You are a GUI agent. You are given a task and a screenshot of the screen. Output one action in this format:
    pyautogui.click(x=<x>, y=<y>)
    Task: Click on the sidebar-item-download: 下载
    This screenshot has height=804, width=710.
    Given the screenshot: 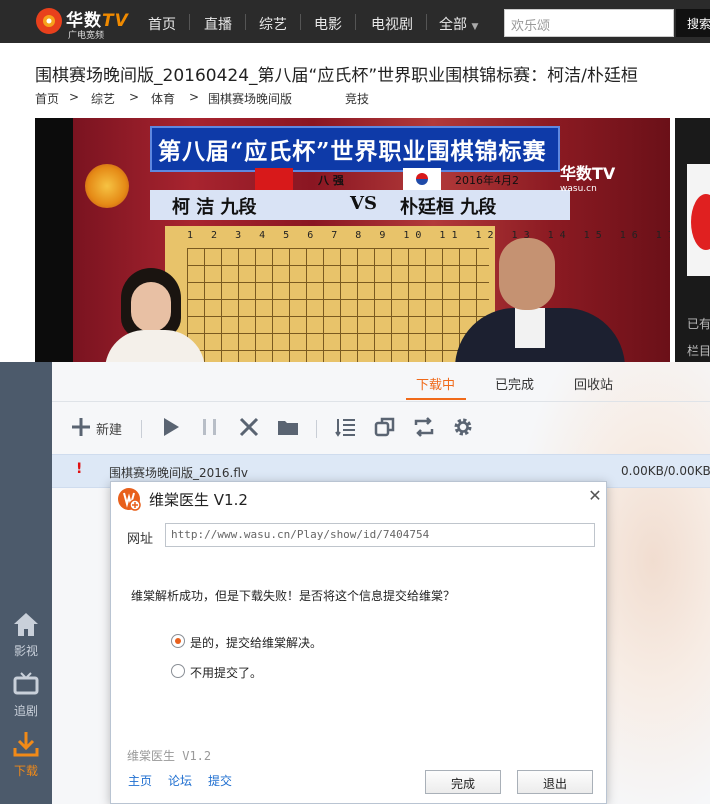 What is the action you would take?
    pyautogui.click(x=26, y=761)
    